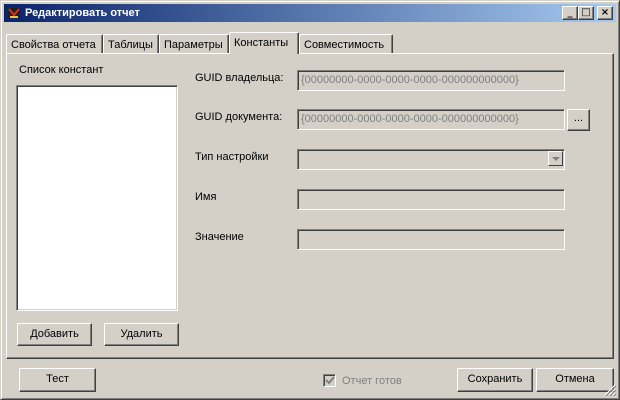  Describe the element at coordinates (219, 237) in the screenshot. I see `value-label: Значение` at that location.